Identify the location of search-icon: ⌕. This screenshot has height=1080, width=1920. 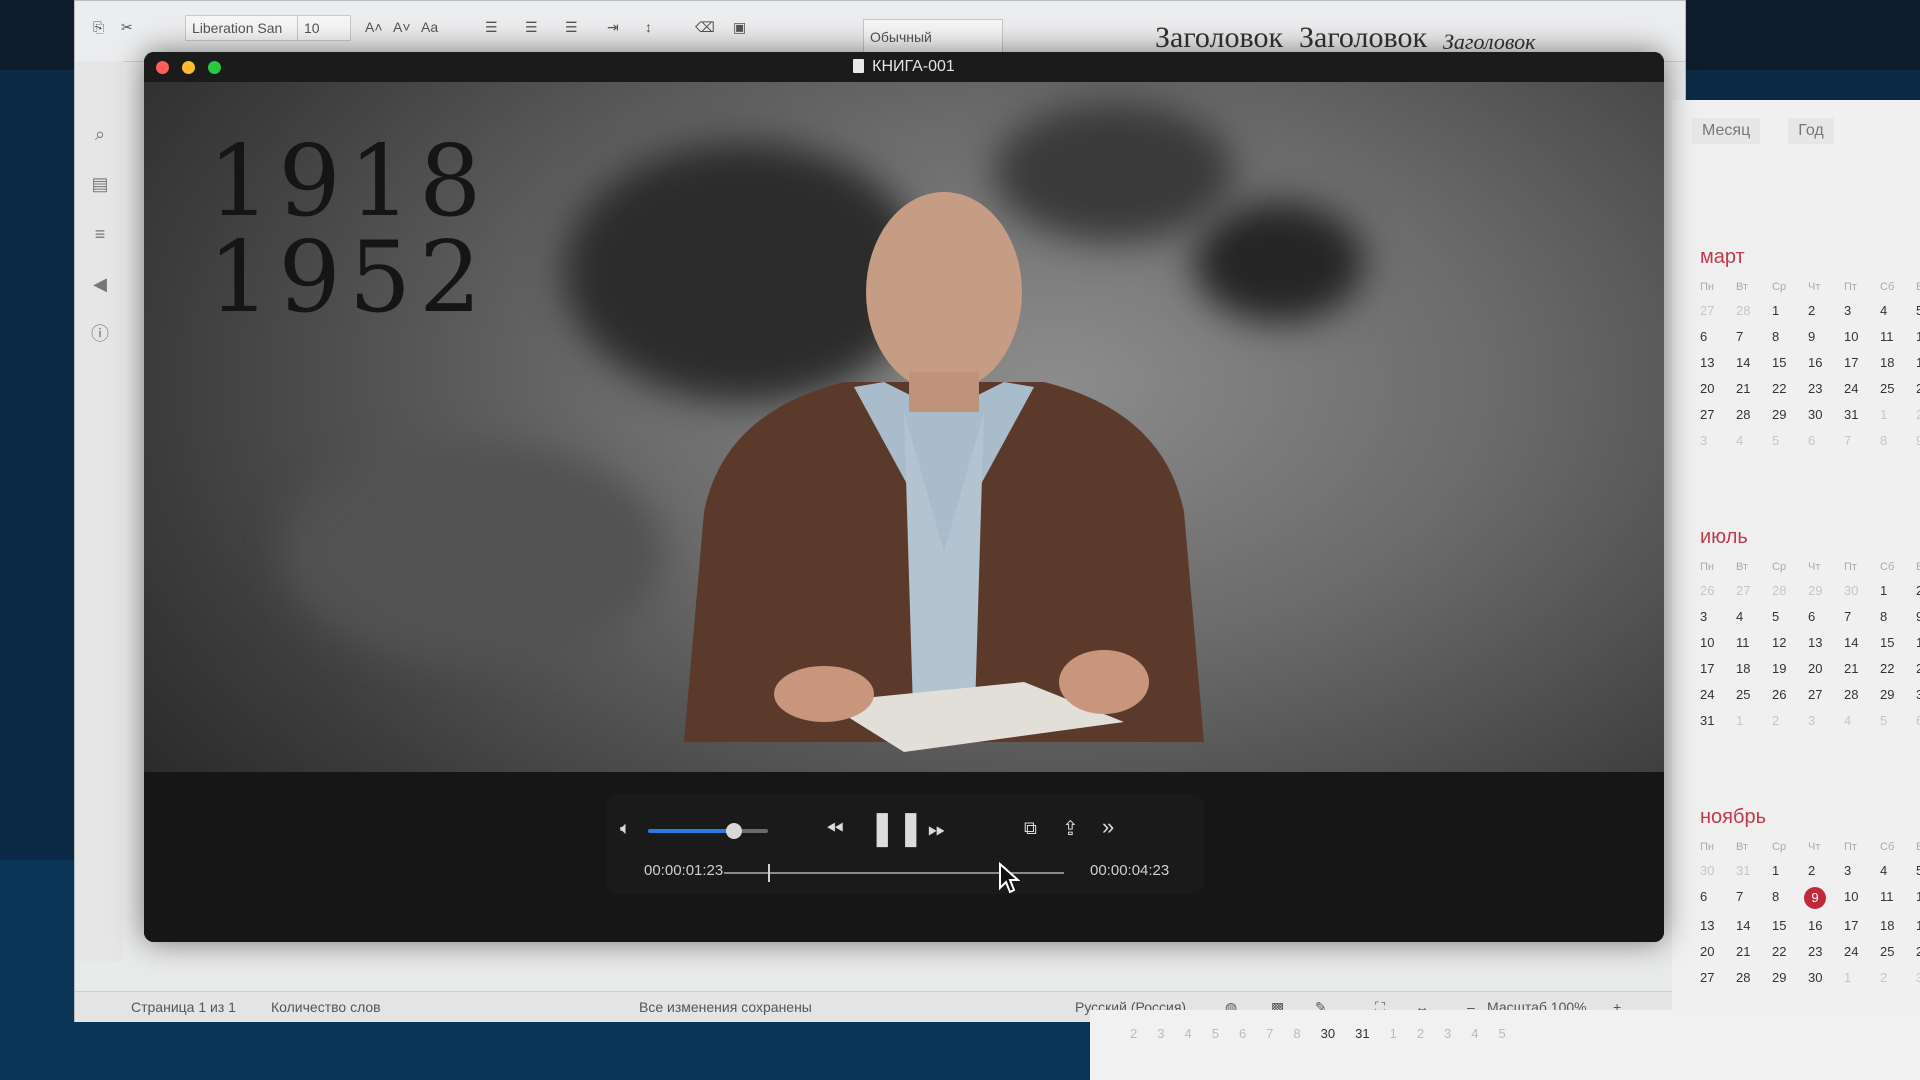
(100, 134).